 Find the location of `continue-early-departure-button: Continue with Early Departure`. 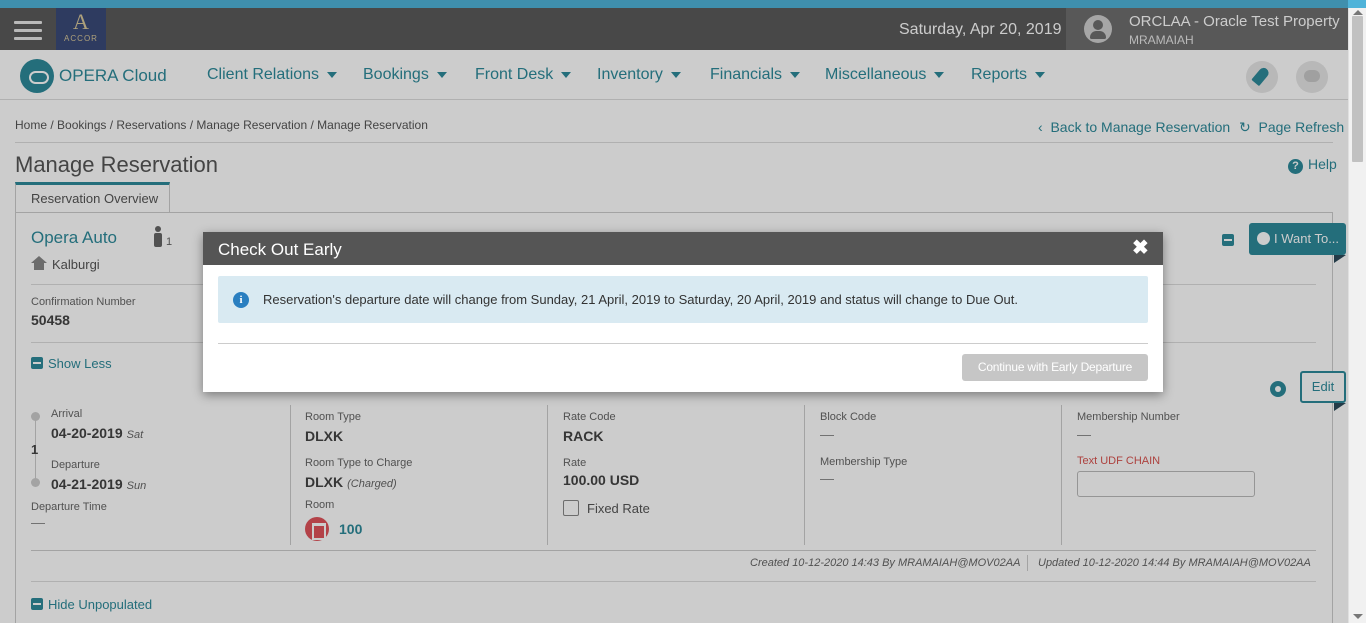

continue-early-departure-button: Continue with Early Departure is located at coordinates (1055, 367).